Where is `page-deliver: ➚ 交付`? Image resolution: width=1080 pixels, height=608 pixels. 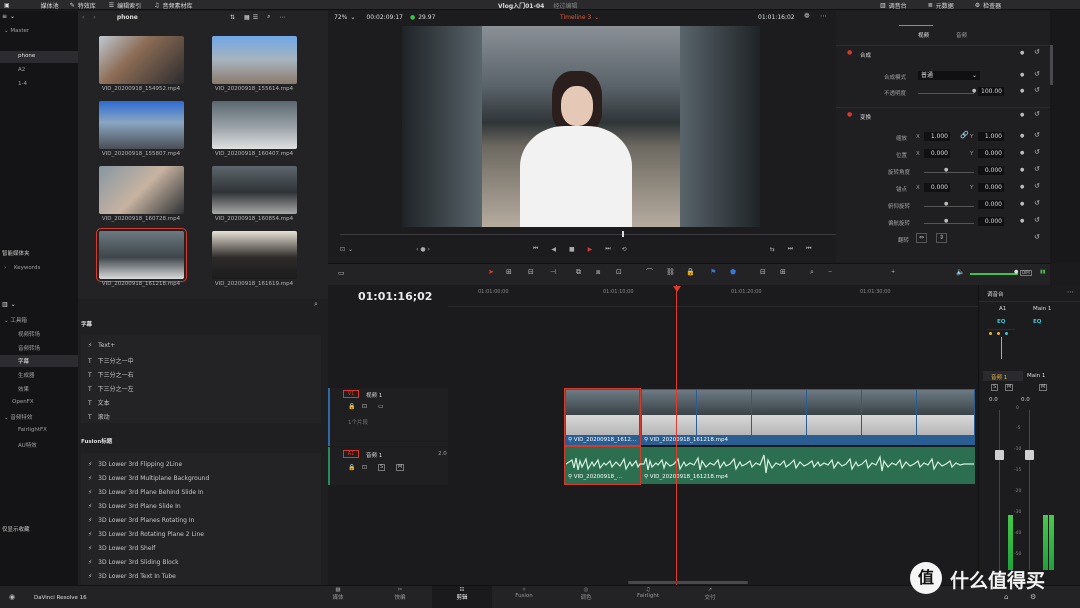 page-deliver: ➚ 交付 is located at coordinates (710, 594).